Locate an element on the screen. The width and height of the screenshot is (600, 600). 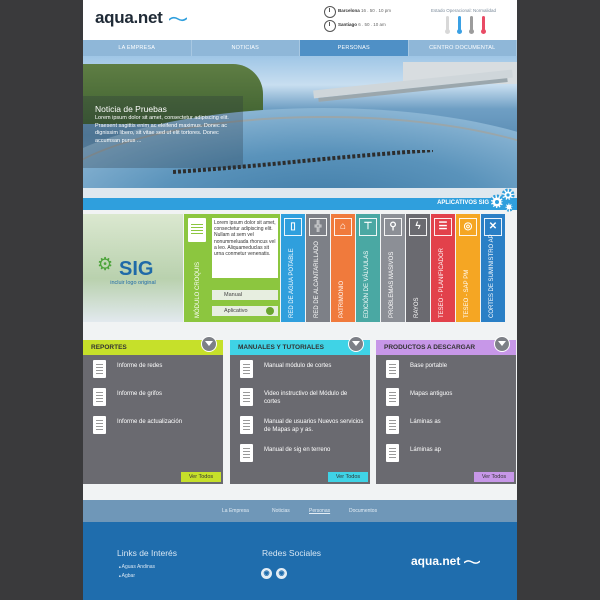
pipe-icon: ╬ is located at coordinates (318, 227).